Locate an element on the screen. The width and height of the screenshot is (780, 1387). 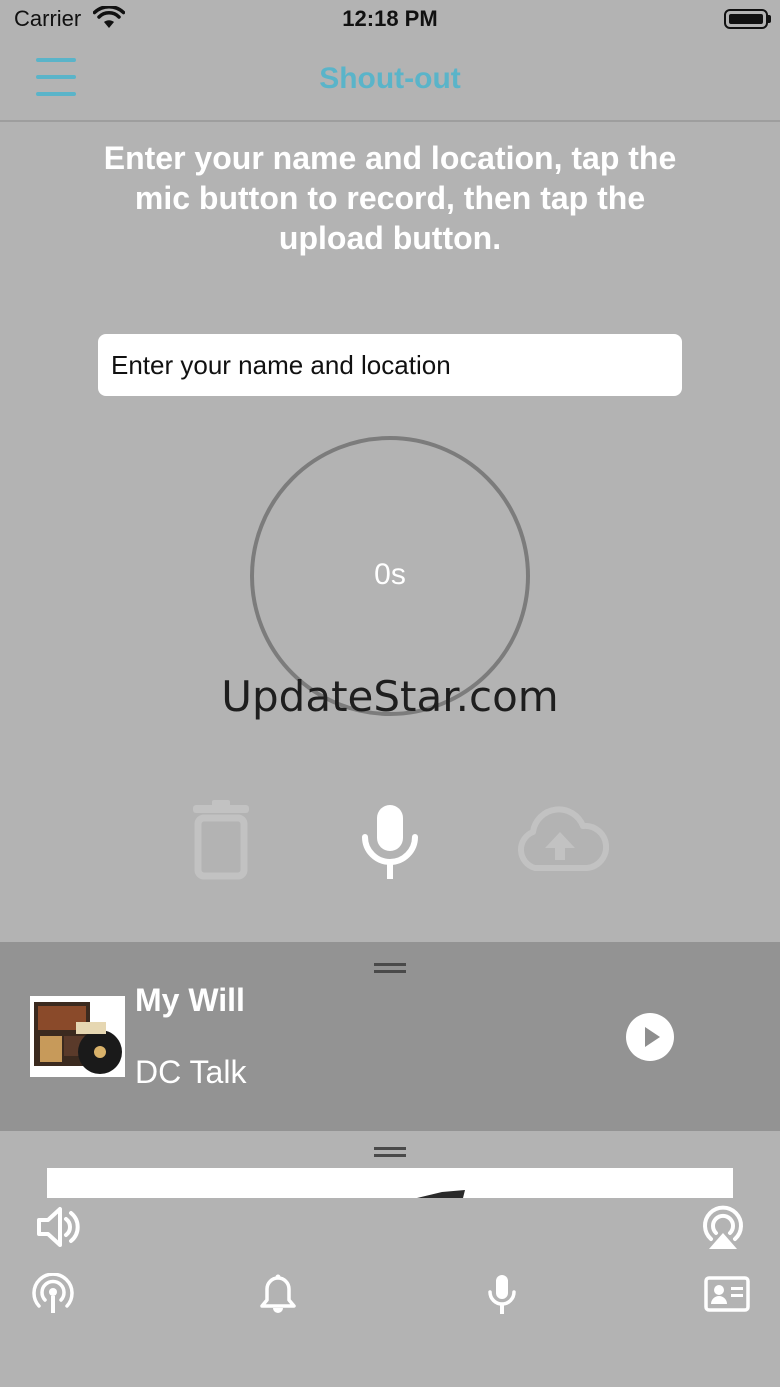
tab-notifications is located at coordinates (278, 1294).